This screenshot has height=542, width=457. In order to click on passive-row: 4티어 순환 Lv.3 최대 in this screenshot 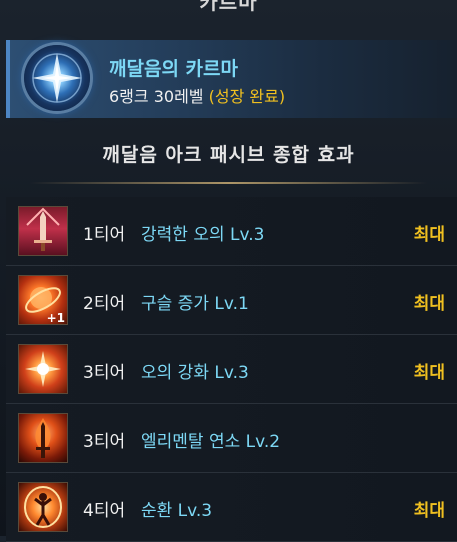, I will do `click(231, 507)`.